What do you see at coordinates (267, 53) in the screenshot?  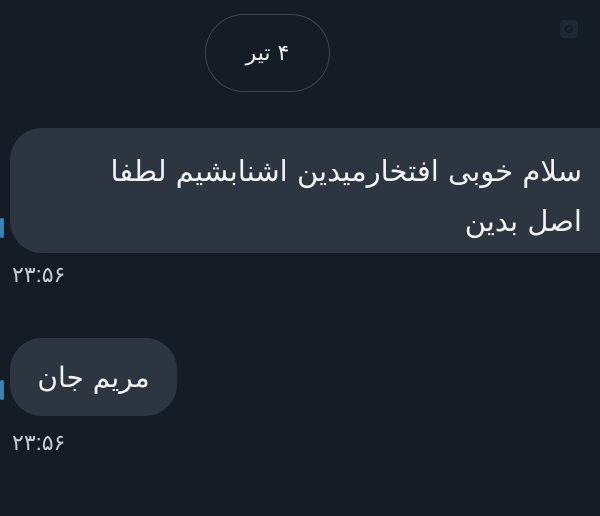 I see `date-divider: ۴ تیر` at bounding box center [267, 53].